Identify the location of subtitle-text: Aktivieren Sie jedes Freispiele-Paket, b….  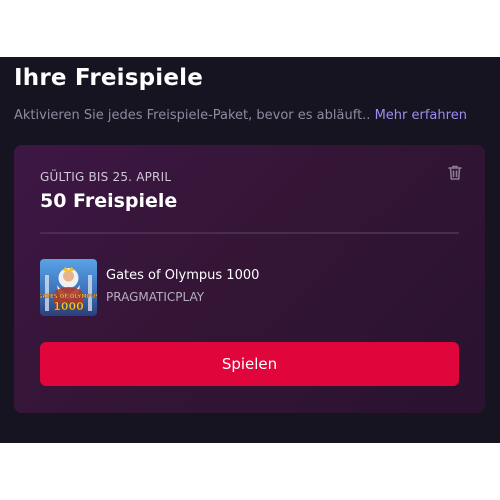
(192, 115).